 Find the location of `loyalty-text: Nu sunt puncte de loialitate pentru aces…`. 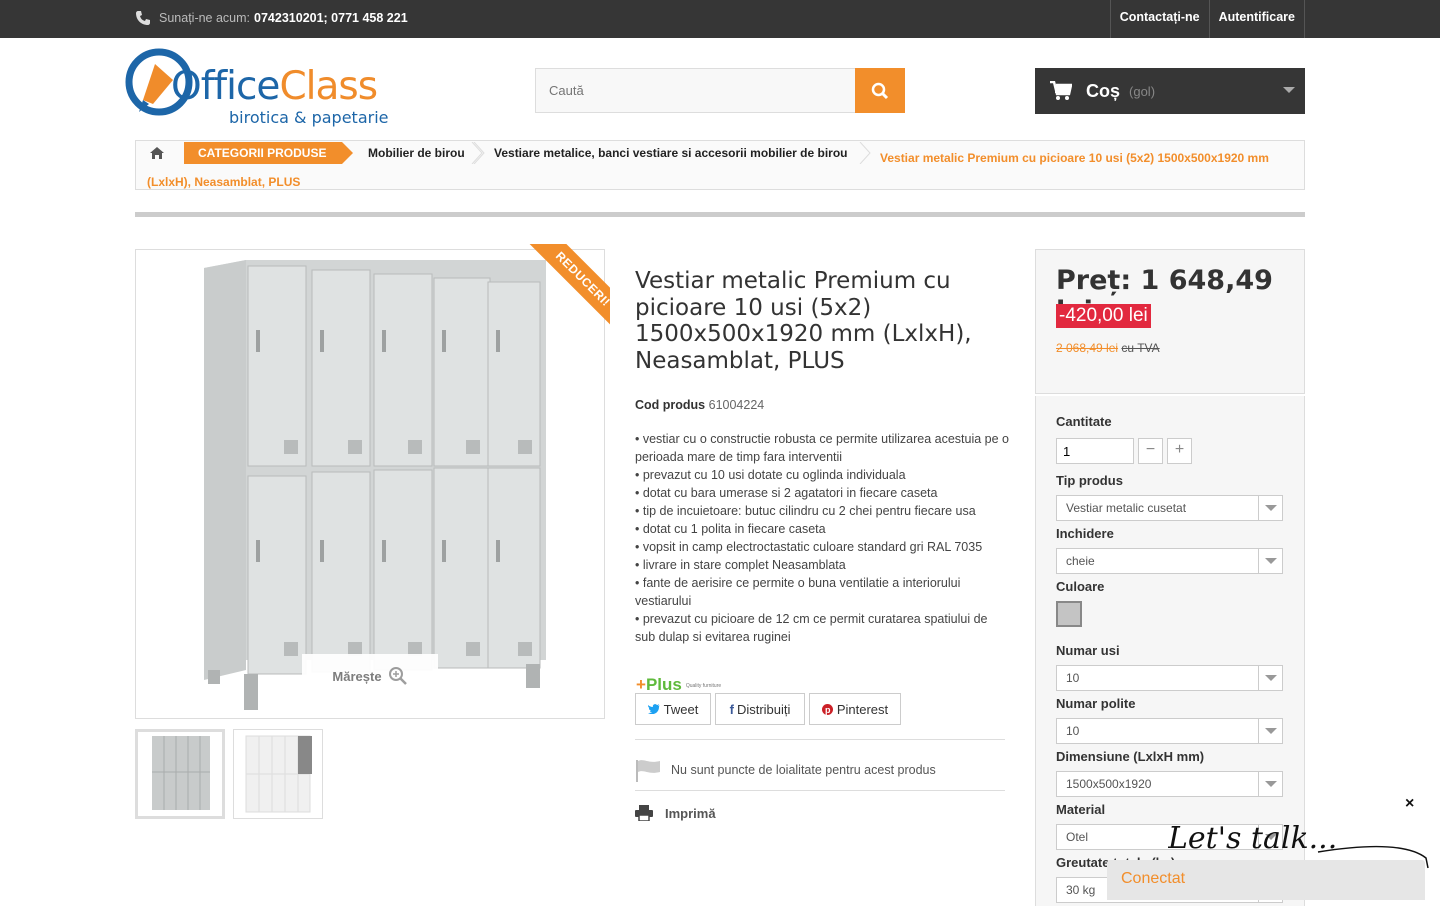

loyalty-text: Nu sunt puncte de loialitate pentru aces… is located at coordinates (803, 770).